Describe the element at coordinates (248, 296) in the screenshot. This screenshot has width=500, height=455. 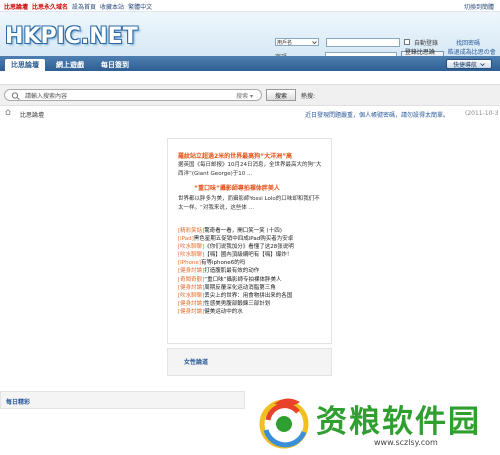
I see `list-item-title: 丢尖上的世界：用食物拼出来的各国` at that location.